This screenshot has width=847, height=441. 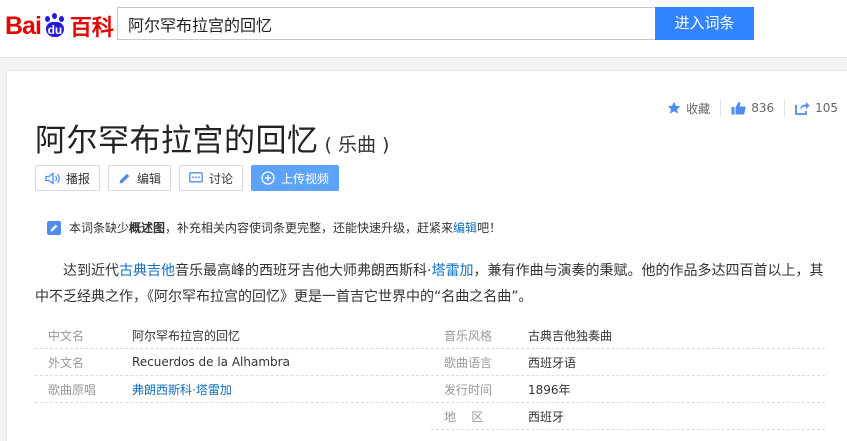 What do you see at coordinates (124, 178) in the screenshot?
I see `pencil-icon` at bounding box center [124, 178].